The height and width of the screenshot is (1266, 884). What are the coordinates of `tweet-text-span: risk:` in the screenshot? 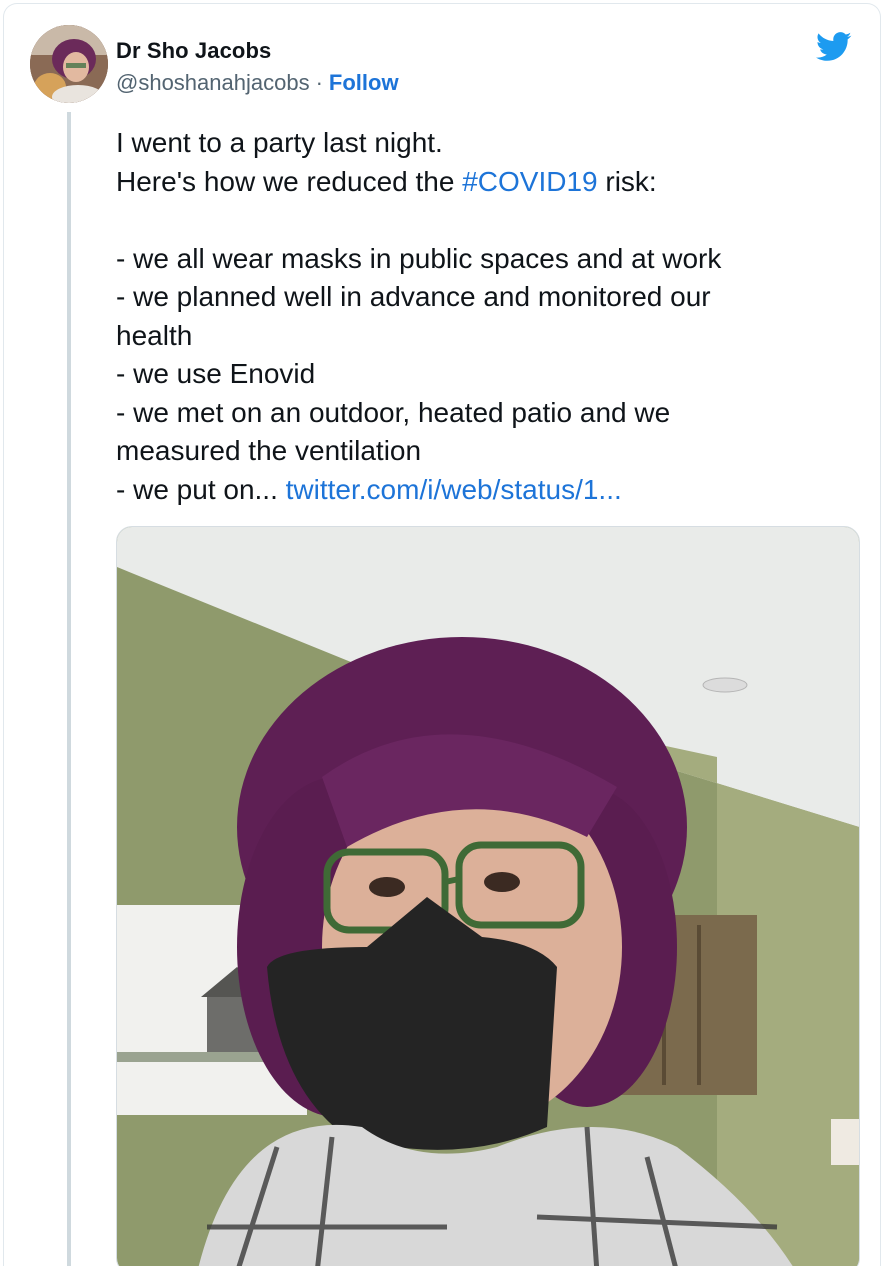 It's located at (627, 181).